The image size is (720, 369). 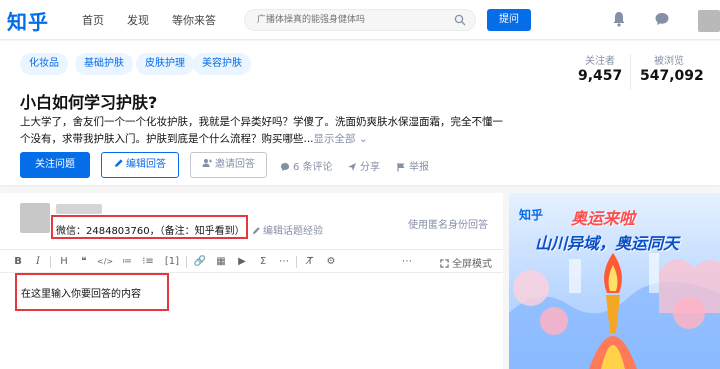 I want to click on unordered-list-button: ⁝≡, so click(x=148, y=262).